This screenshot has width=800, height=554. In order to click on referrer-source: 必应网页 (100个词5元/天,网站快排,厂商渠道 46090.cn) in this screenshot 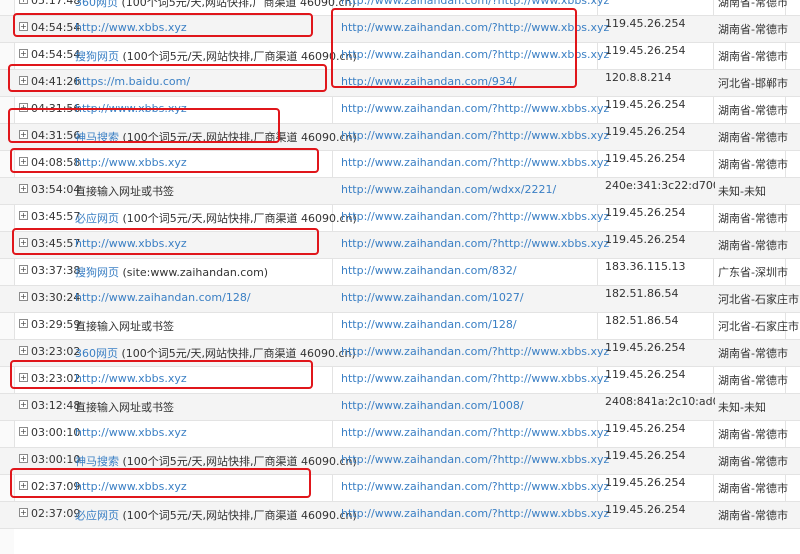, I will do `click(216, 218)`.